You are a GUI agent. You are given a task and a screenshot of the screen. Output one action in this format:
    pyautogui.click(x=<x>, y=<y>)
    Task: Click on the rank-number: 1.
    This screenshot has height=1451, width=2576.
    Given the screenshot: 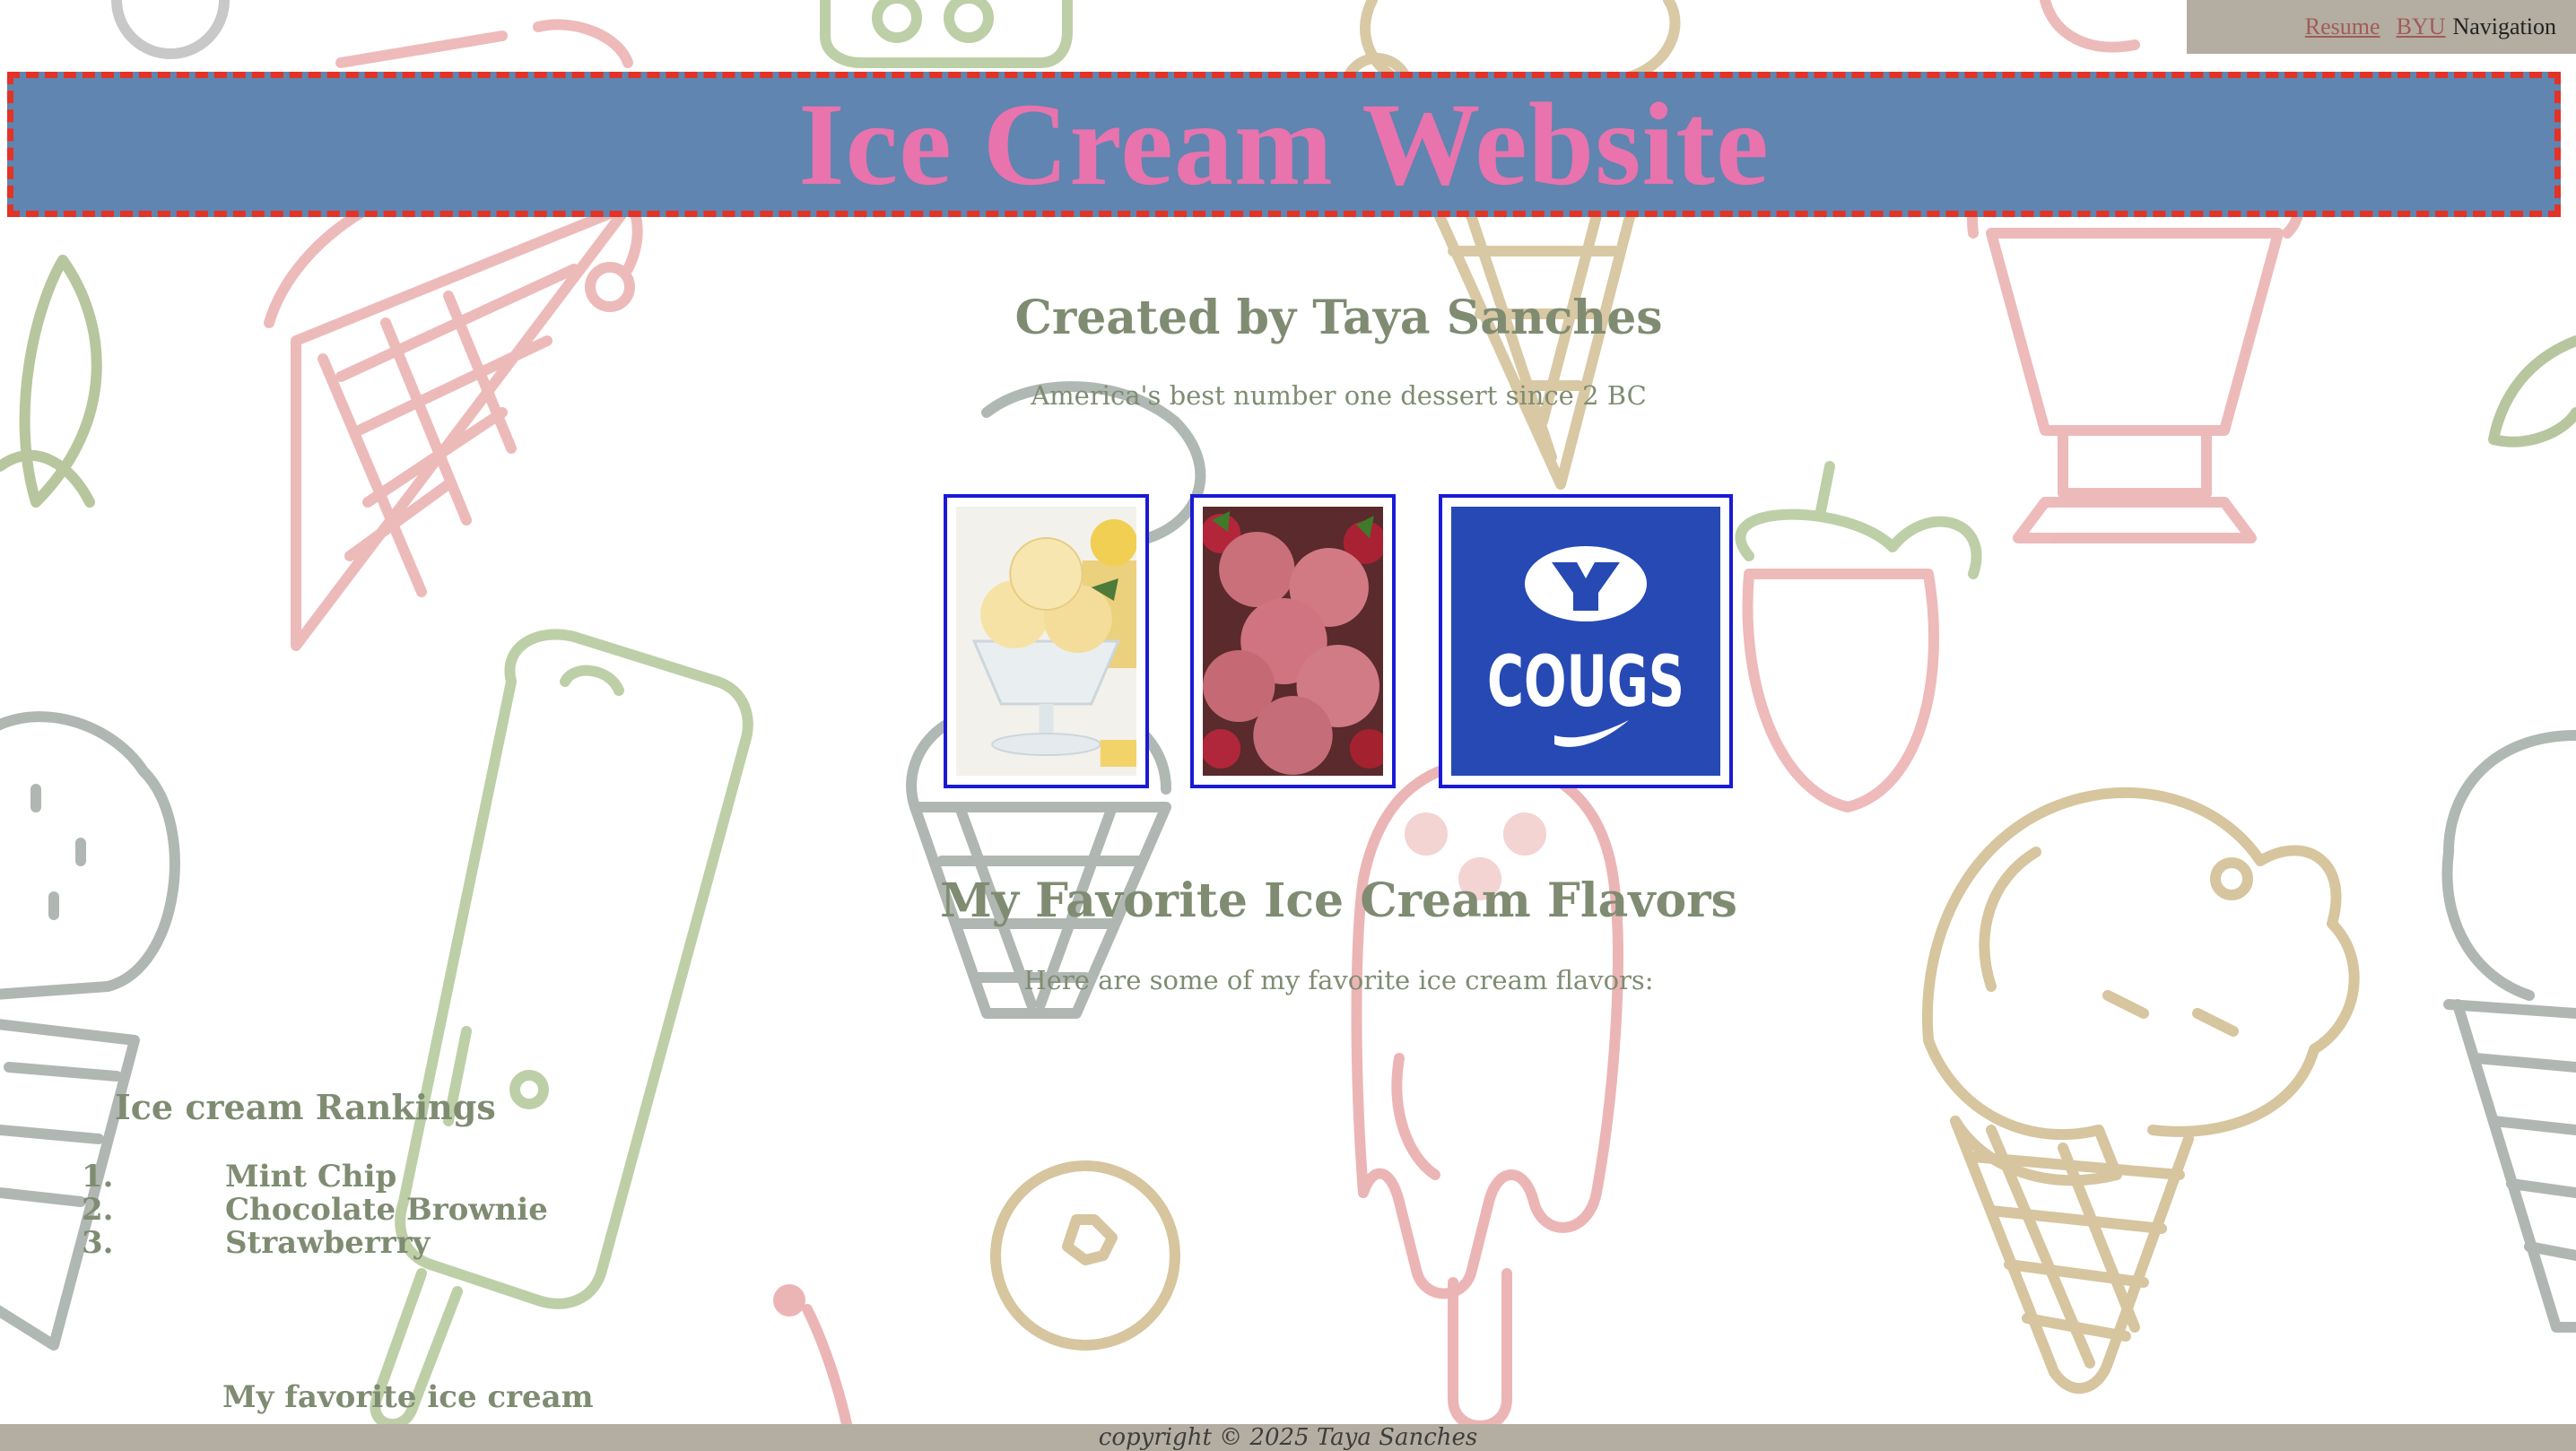 What is the action you would take?
    pyautogui.click(x=98, y=1177)
    